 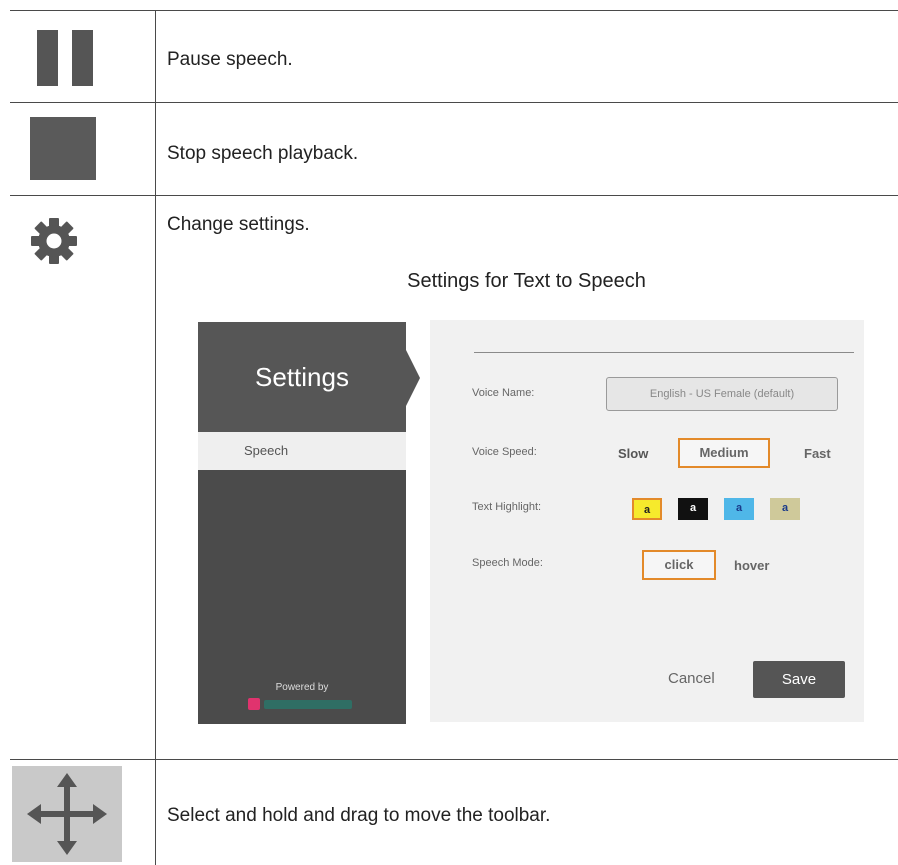 What do you see at coordinates (454, 10) in the screenshot?
I see `table-border-top` at bounding box center [454, 10].